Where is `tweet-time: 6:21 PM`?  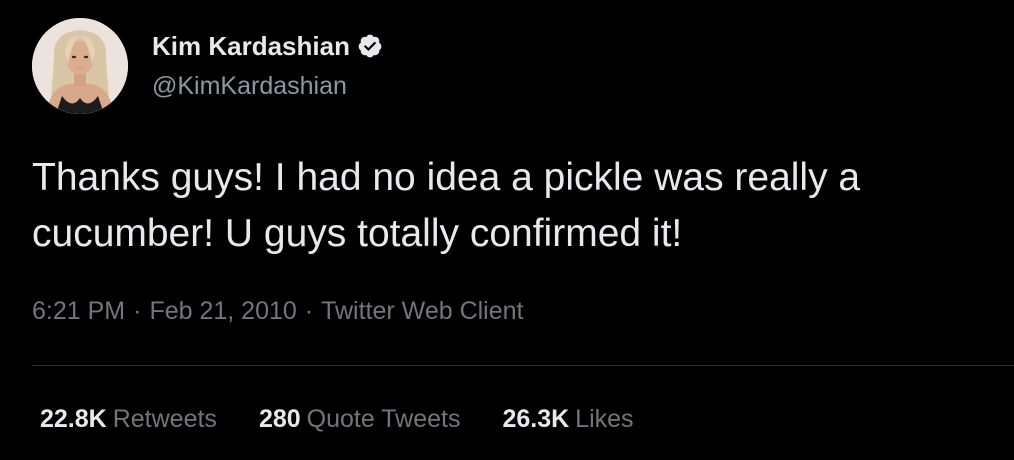 tweet-time: 6:21 PM is located at coordinates (78, 311).